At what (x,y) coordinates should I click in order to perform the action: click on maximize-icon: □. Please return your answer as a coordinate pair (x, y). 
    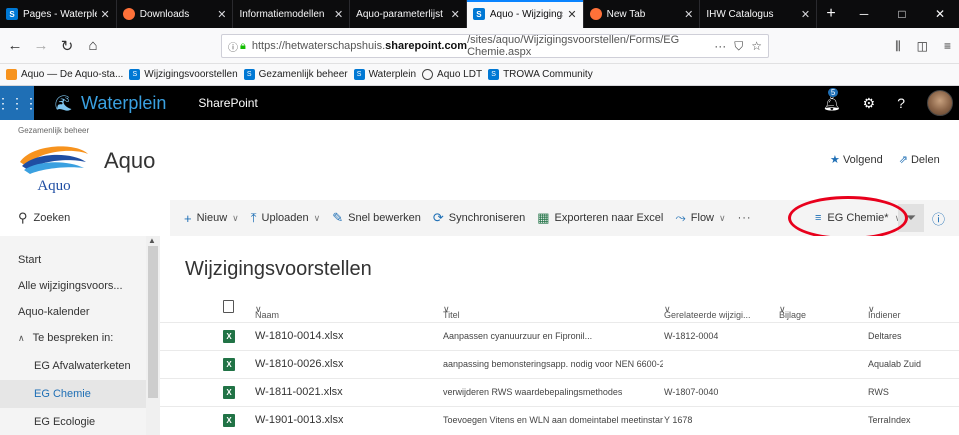
    Looking at the image, I should click on (902, 14).